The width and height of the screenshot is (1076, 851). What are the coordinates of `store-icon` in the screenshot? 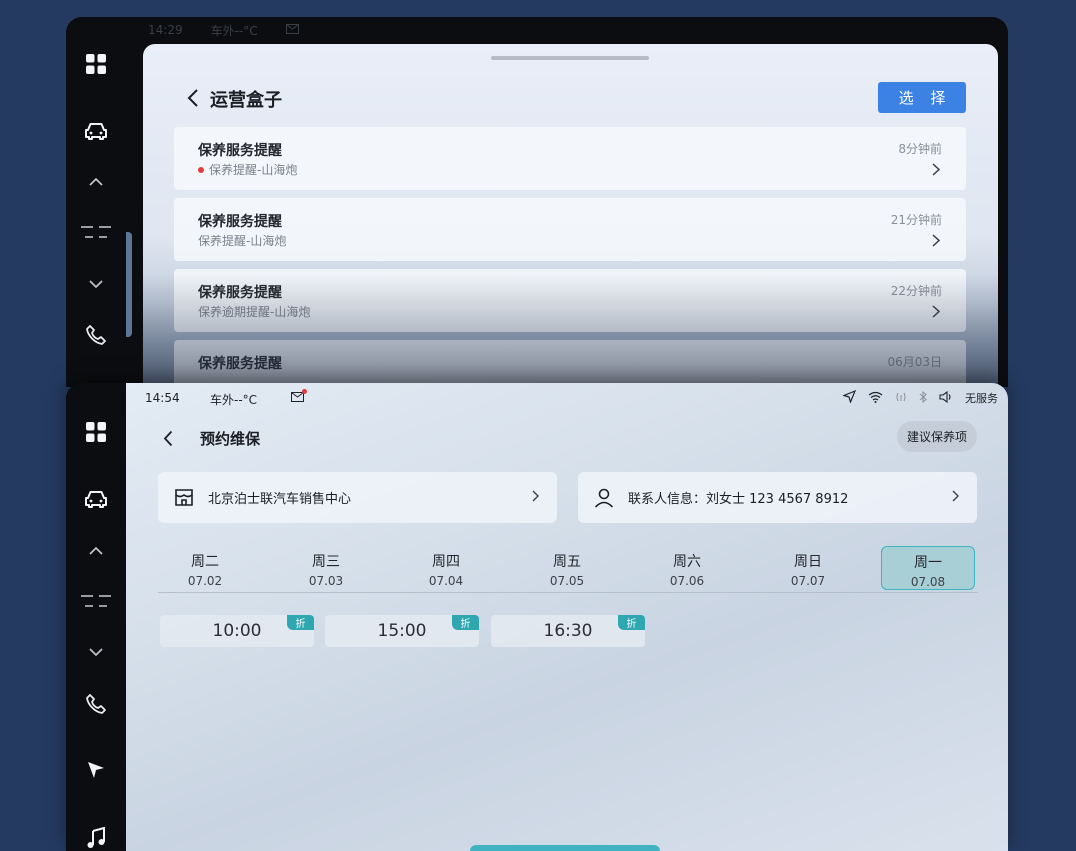 It's located at (184, 497).